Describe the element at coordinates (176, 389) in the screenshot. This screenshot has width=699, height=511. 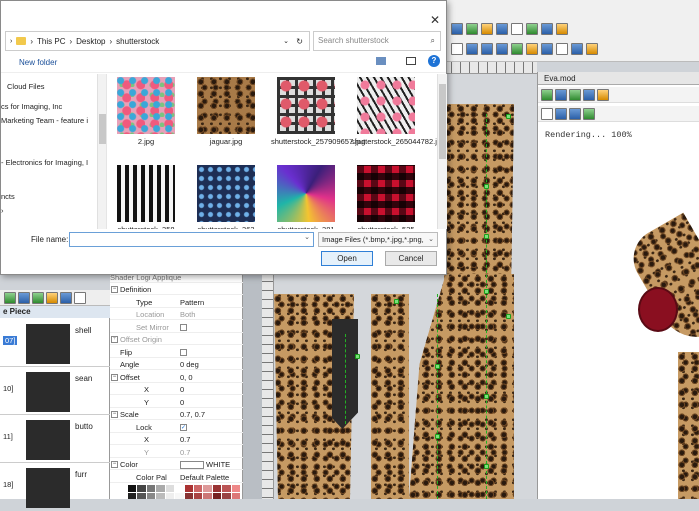
I see `property-row: X0` at that location.